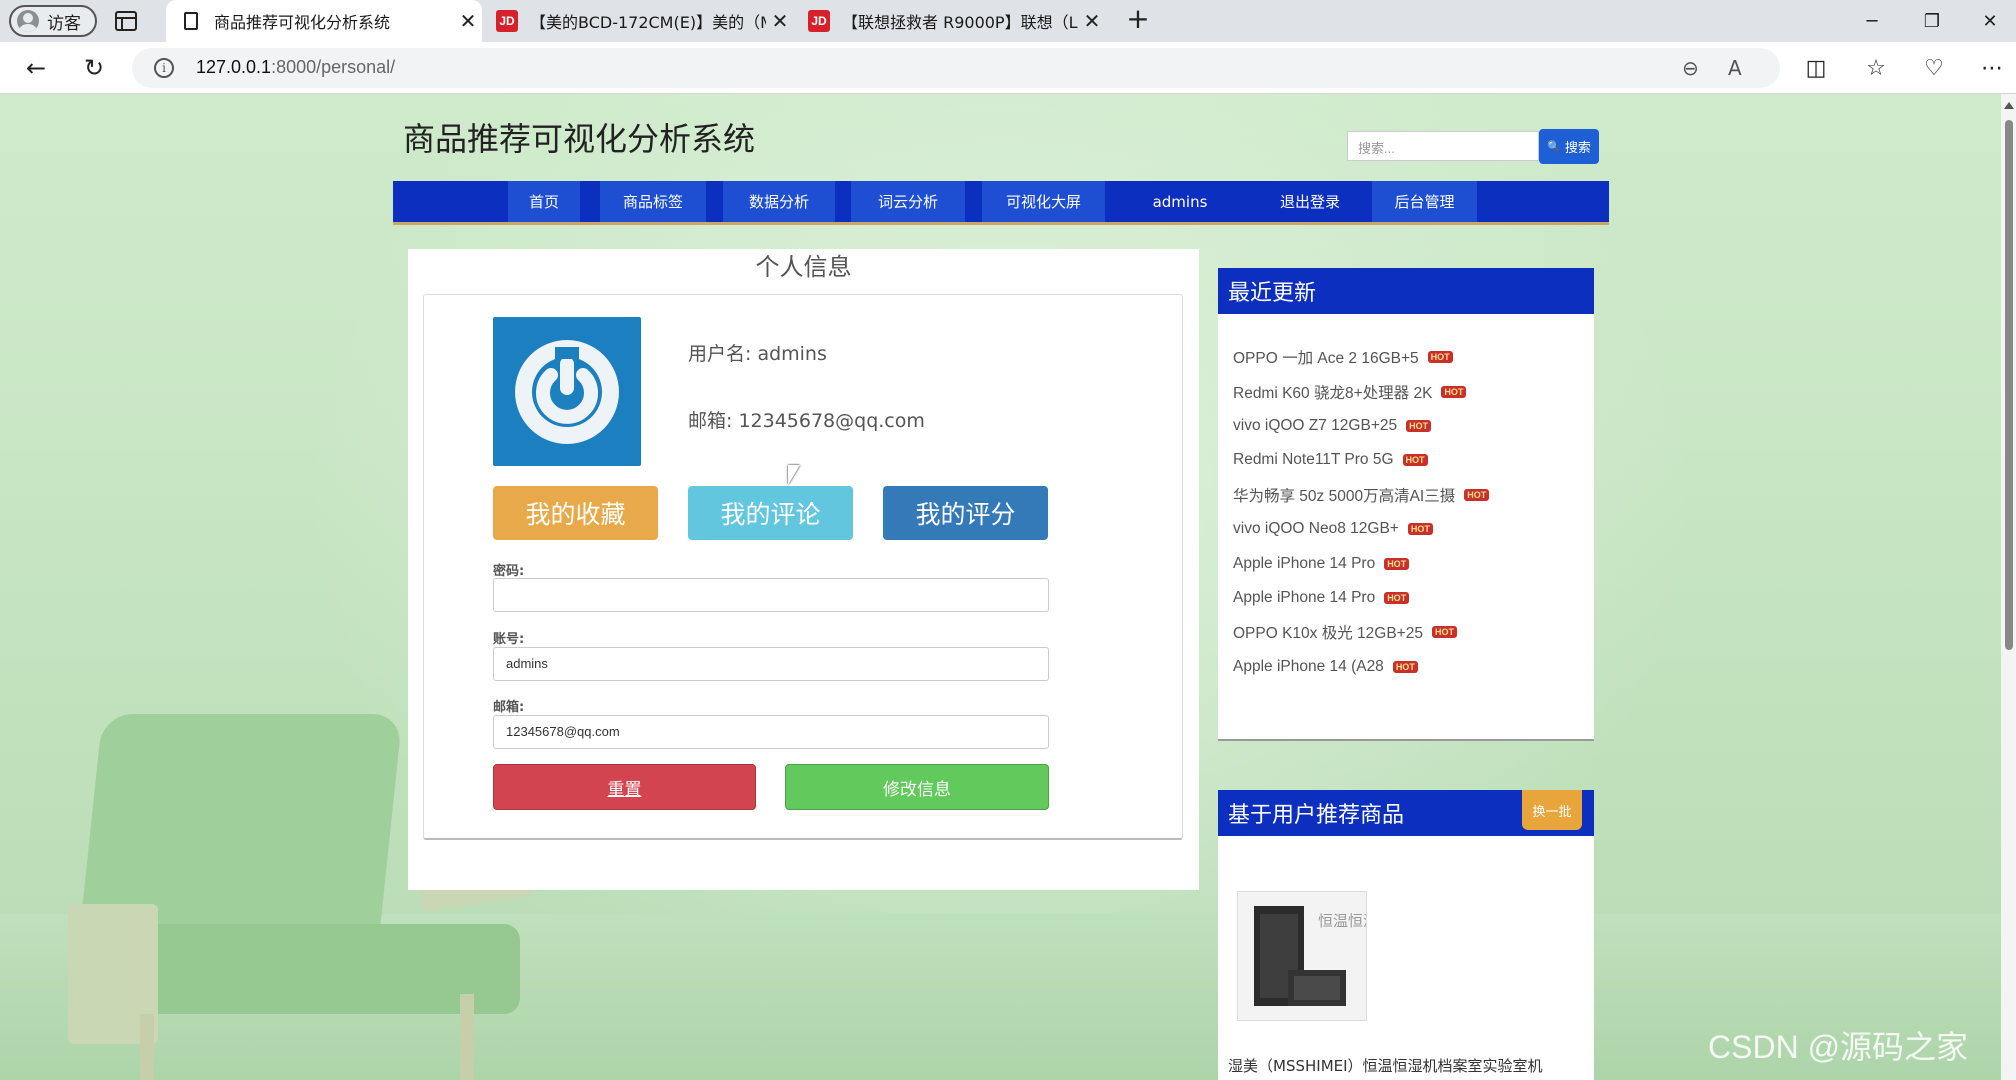  I want to click on recent-item-label: Apple iPhone 14 (A28, so click(1308, 666).